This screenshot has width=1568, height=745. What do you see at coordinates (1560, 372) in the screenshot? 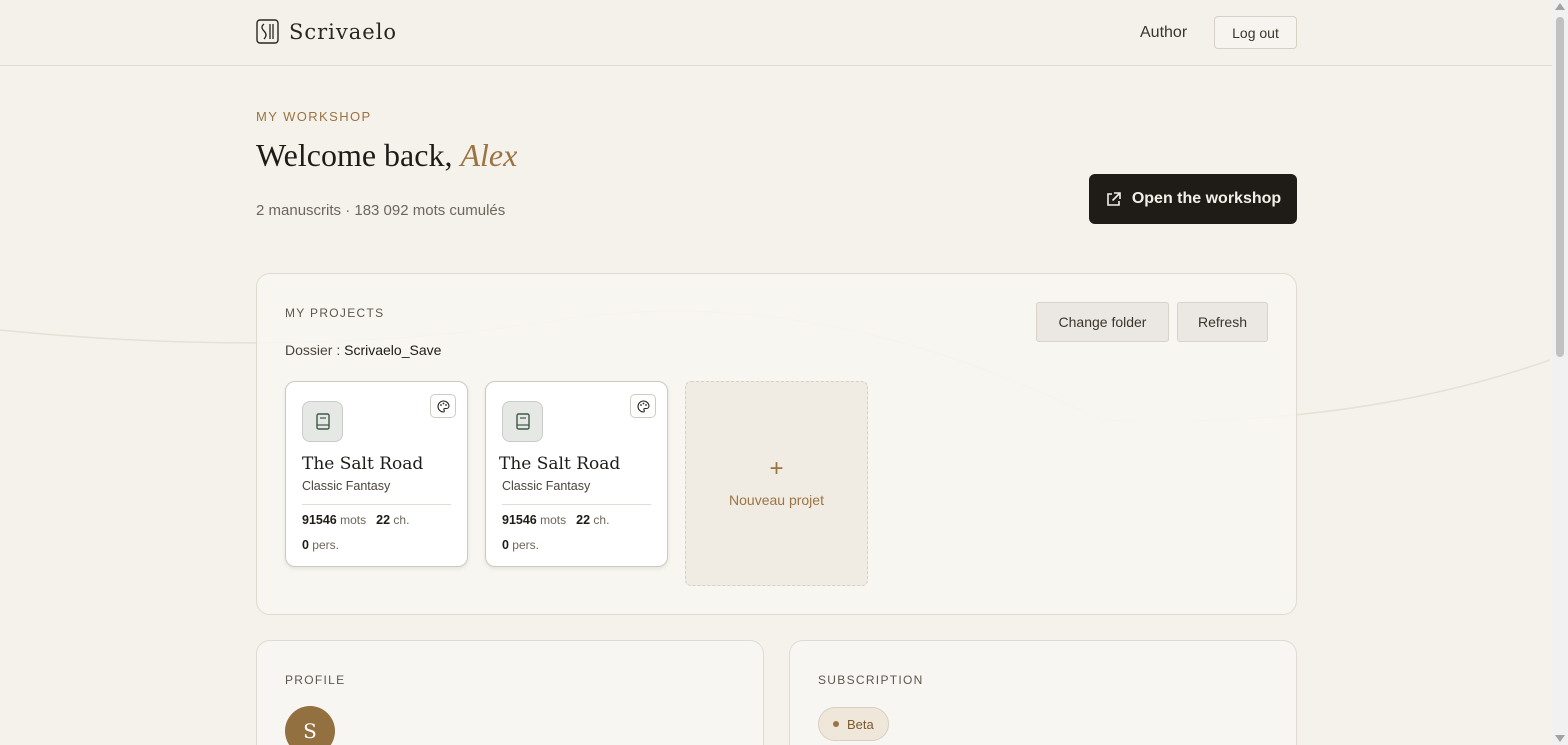
I see `page-scrollbar` at bounding box center [1560, 372].